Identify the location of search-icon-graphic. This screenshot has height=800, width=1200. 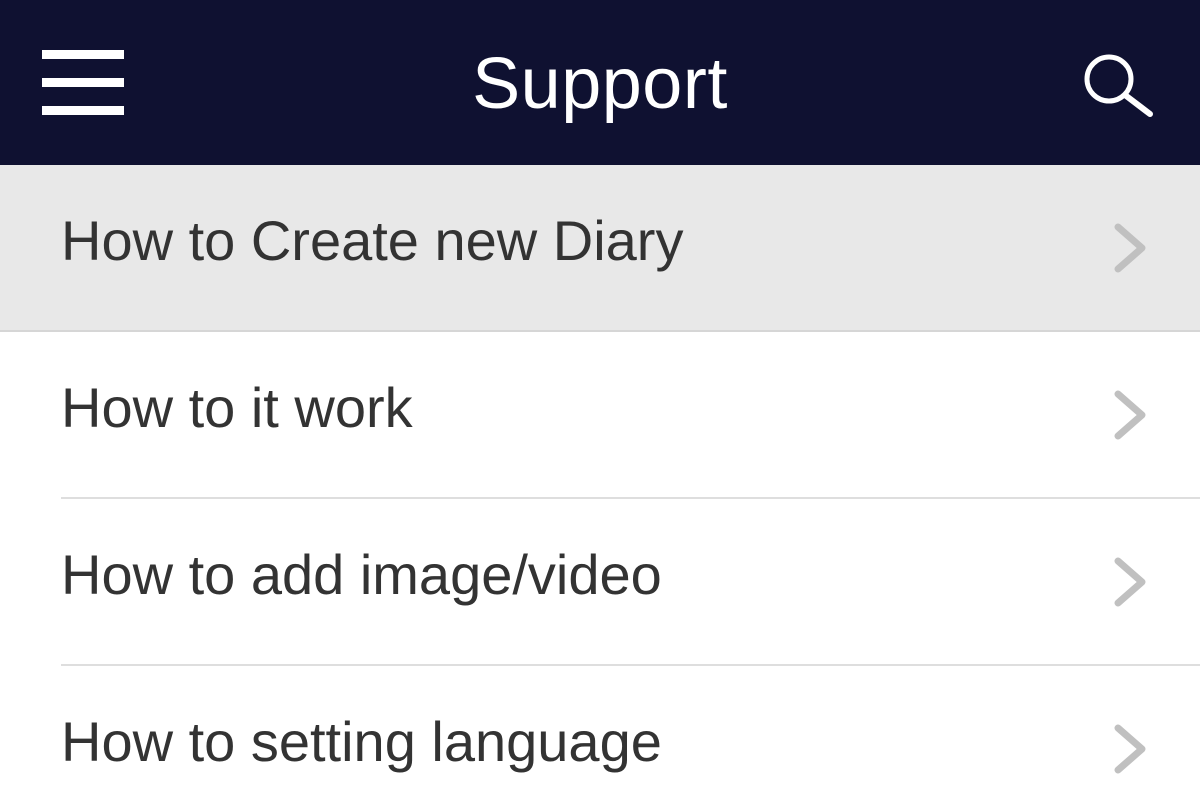
(1118, 85).